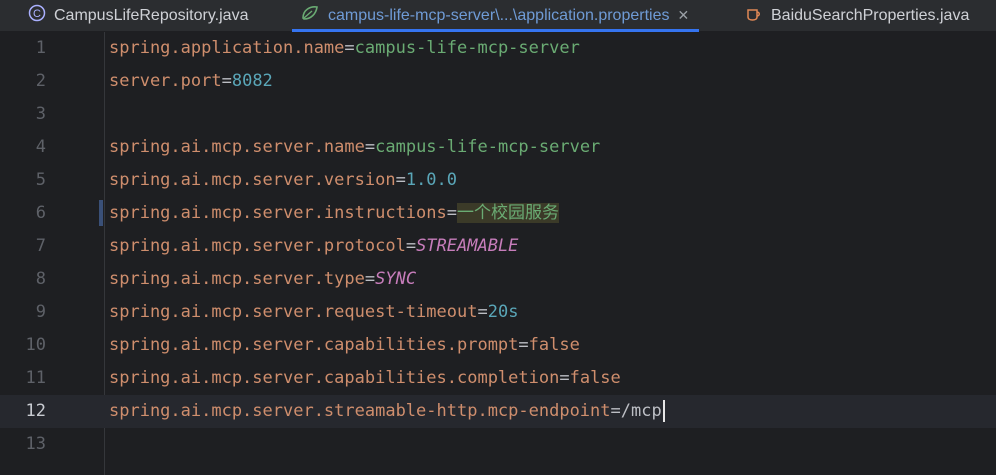 The width and height of the screenshot is (996, 475). What do you see at coordinates (498, 114) in the screenshot?
I see `code-line: 3` at bounding box center [498, 114].